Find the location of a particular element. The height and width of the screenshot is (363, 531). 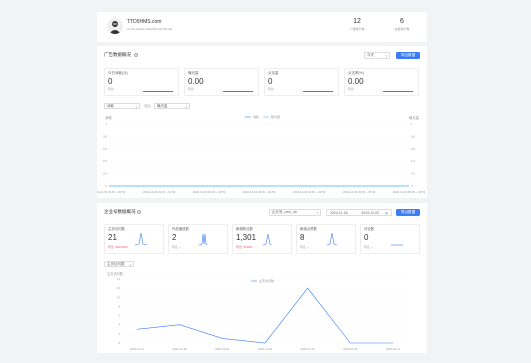

x-tick-label: 2024-12-03 03:00 ~ 03:59 is located at coordinates (259, 192).